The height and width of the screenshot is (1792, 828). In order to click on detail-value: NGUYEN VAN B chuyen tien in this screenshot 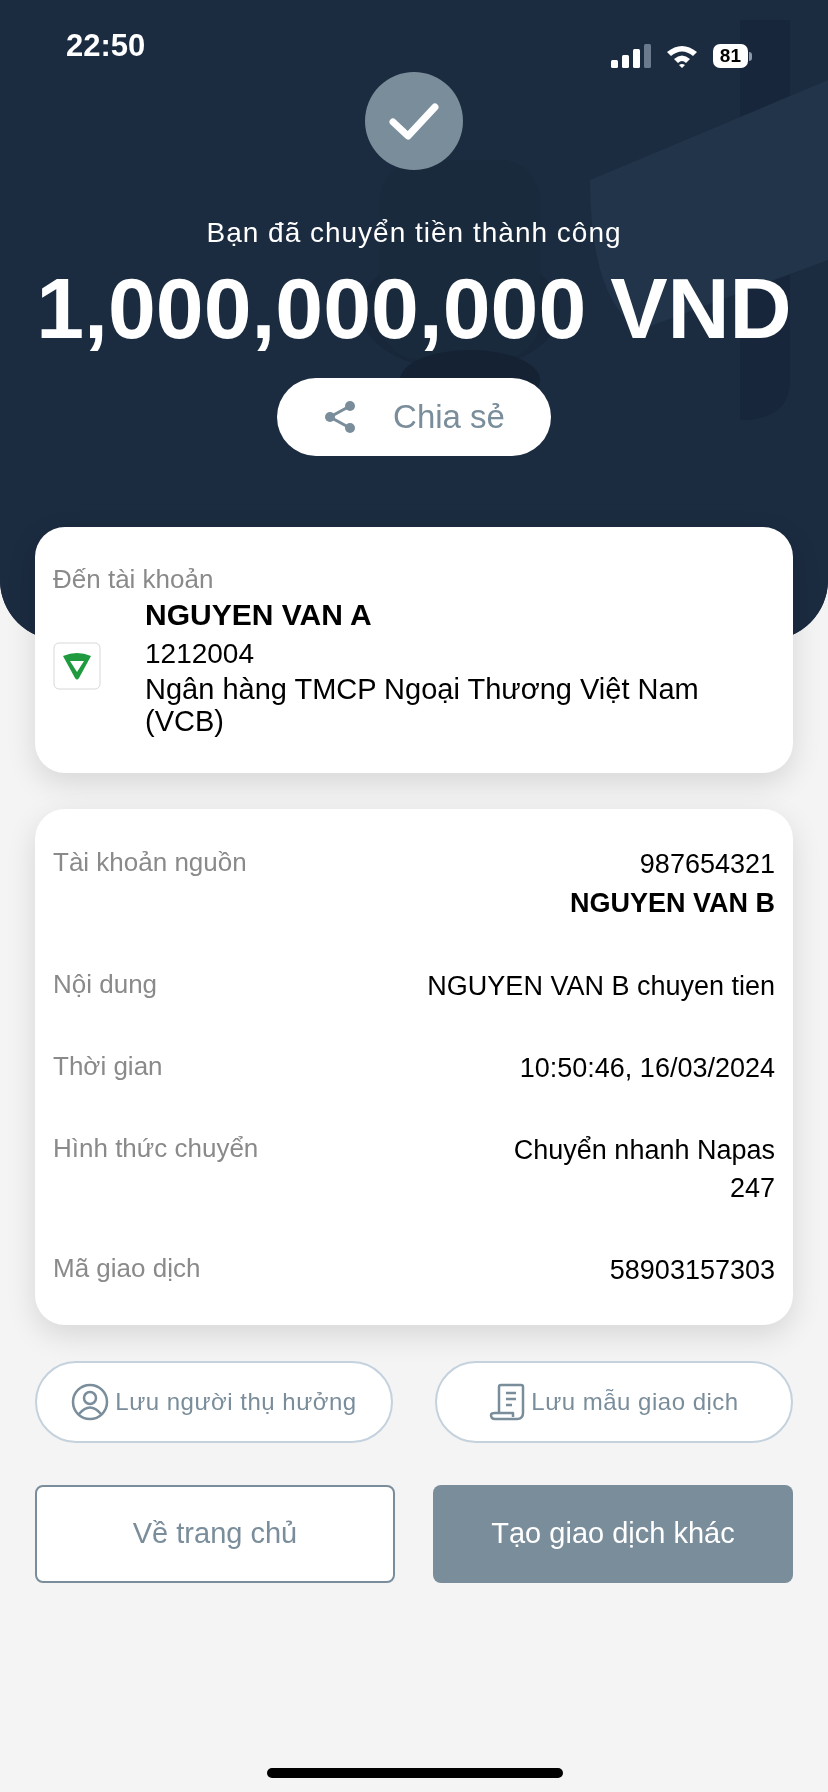, I will do `click(601, 986)`.